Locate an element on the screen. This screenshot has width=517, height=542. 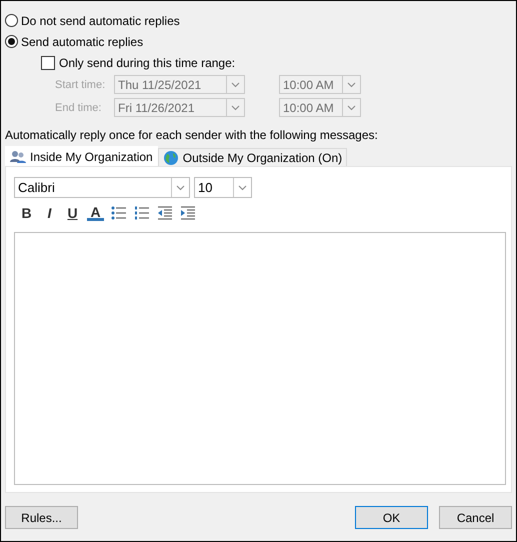
button: OK is located at coordinates (391, 517).